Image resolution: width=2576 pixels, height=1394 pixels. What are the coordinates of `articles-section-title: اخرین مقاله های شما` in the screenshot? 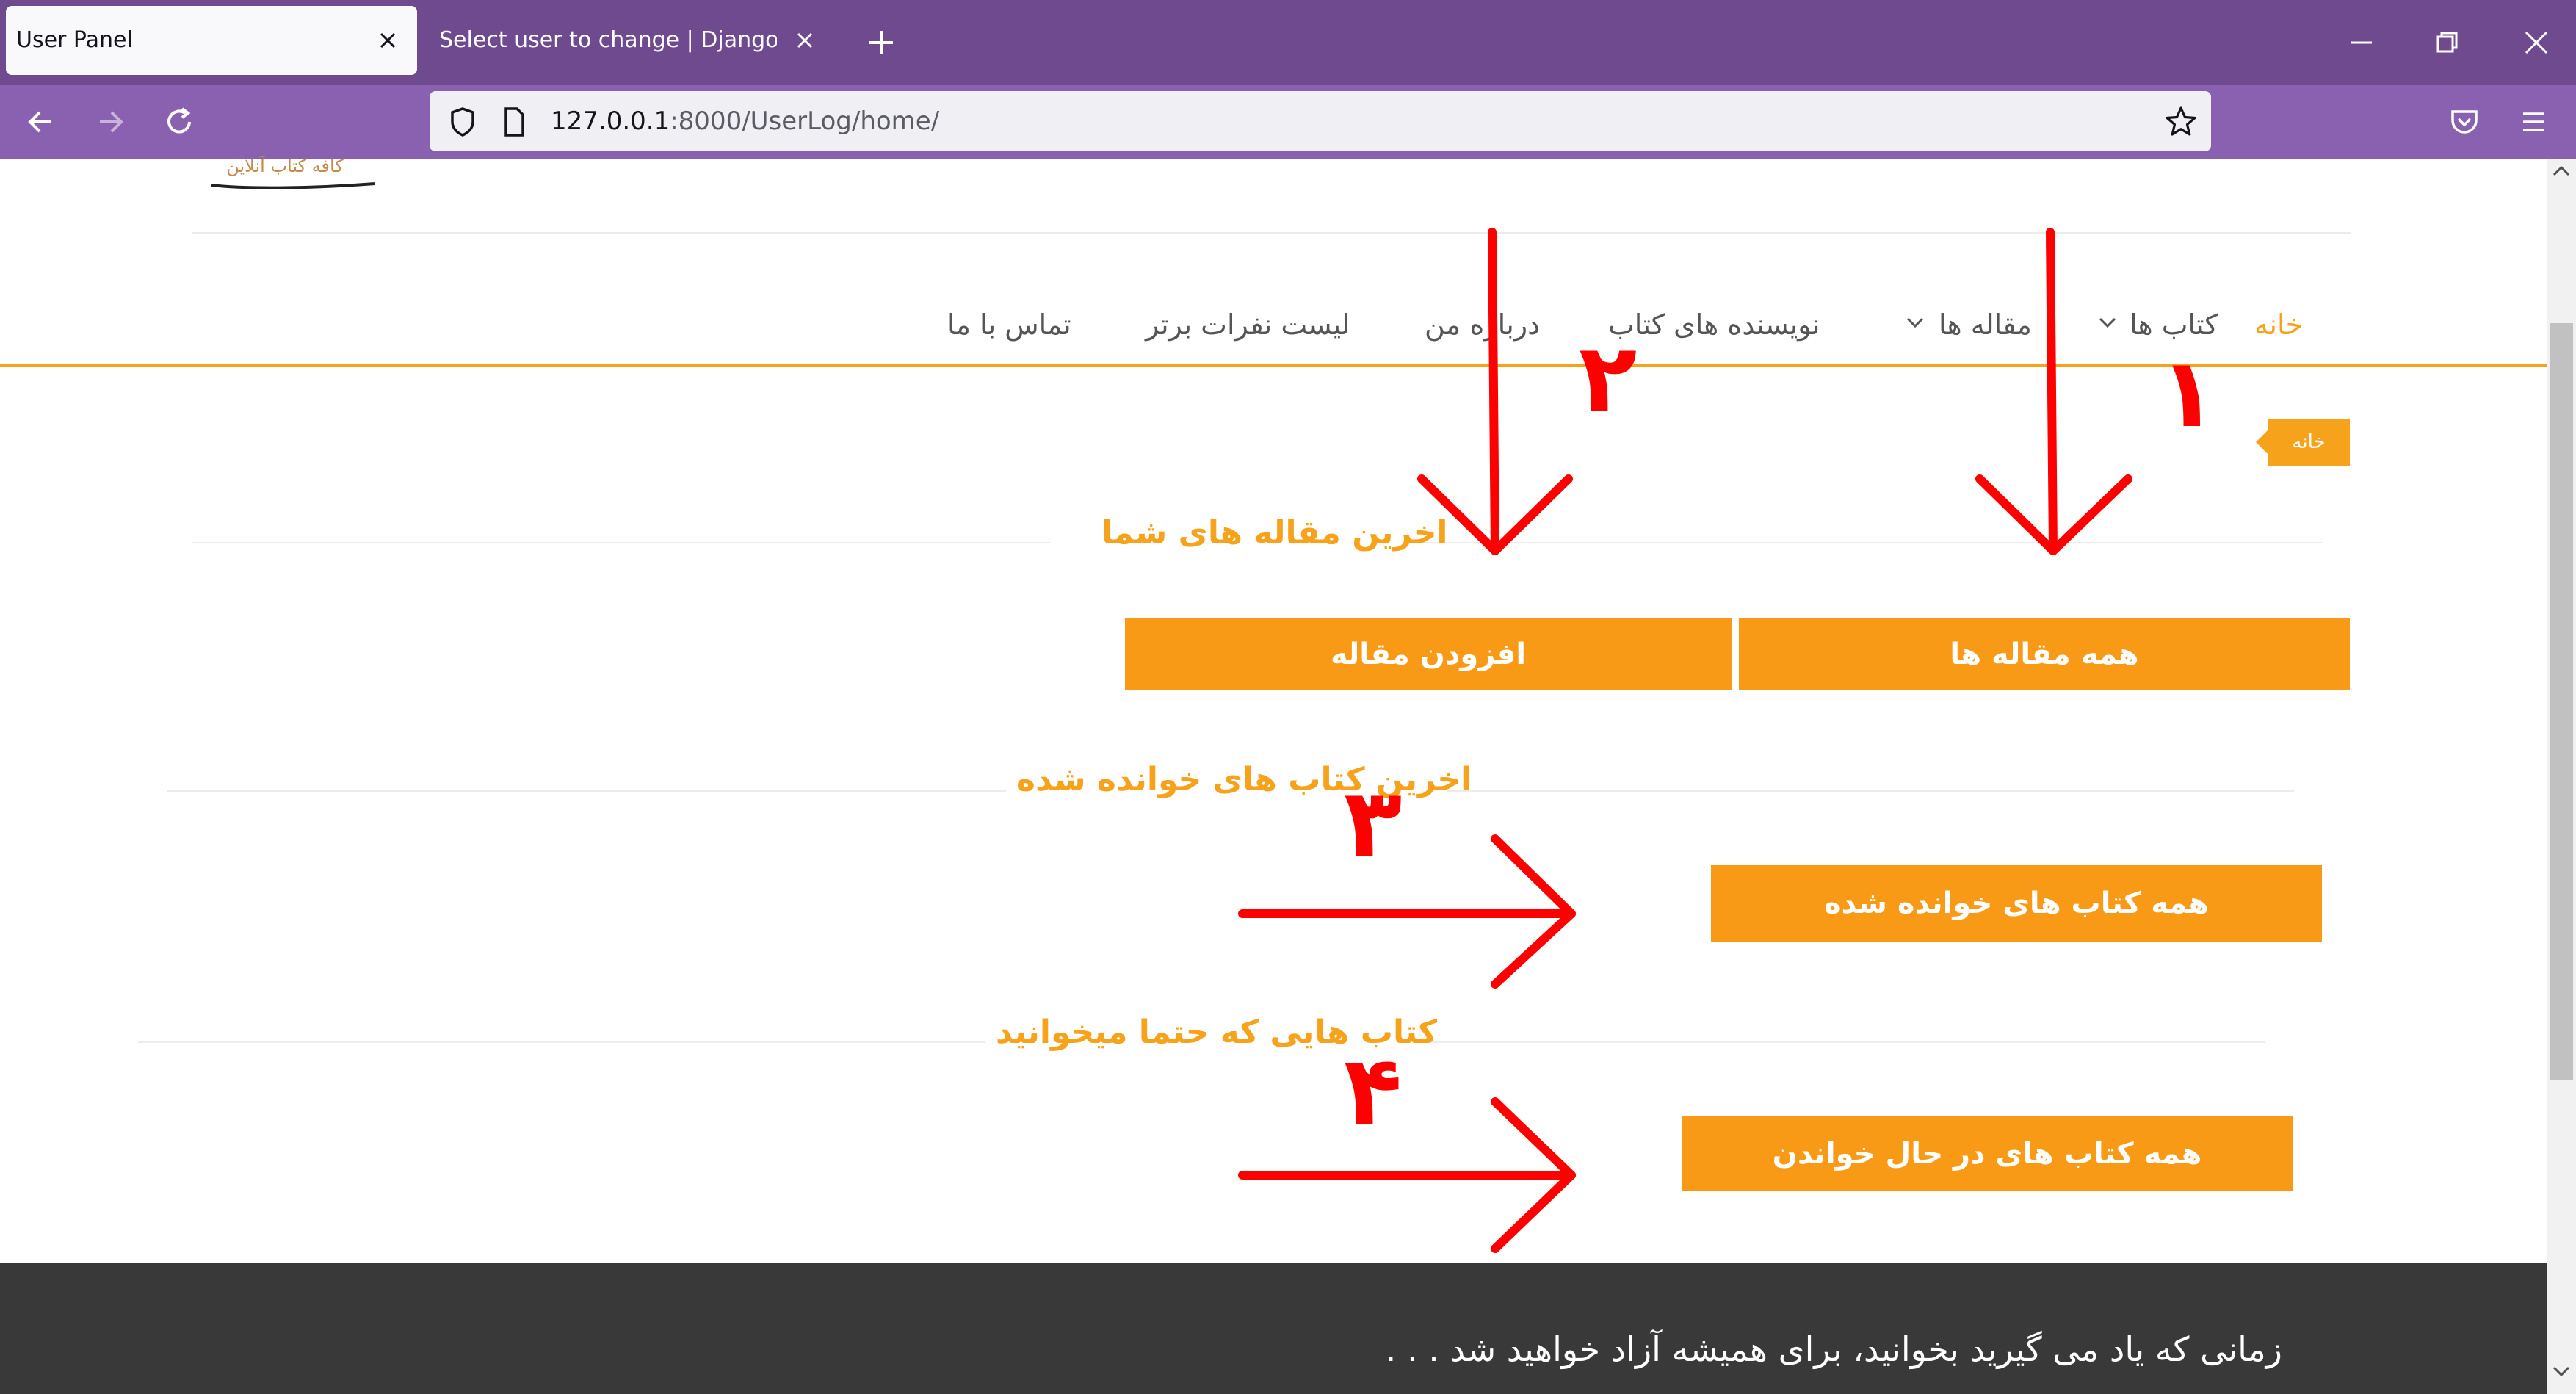 It's located at (1274, 533).